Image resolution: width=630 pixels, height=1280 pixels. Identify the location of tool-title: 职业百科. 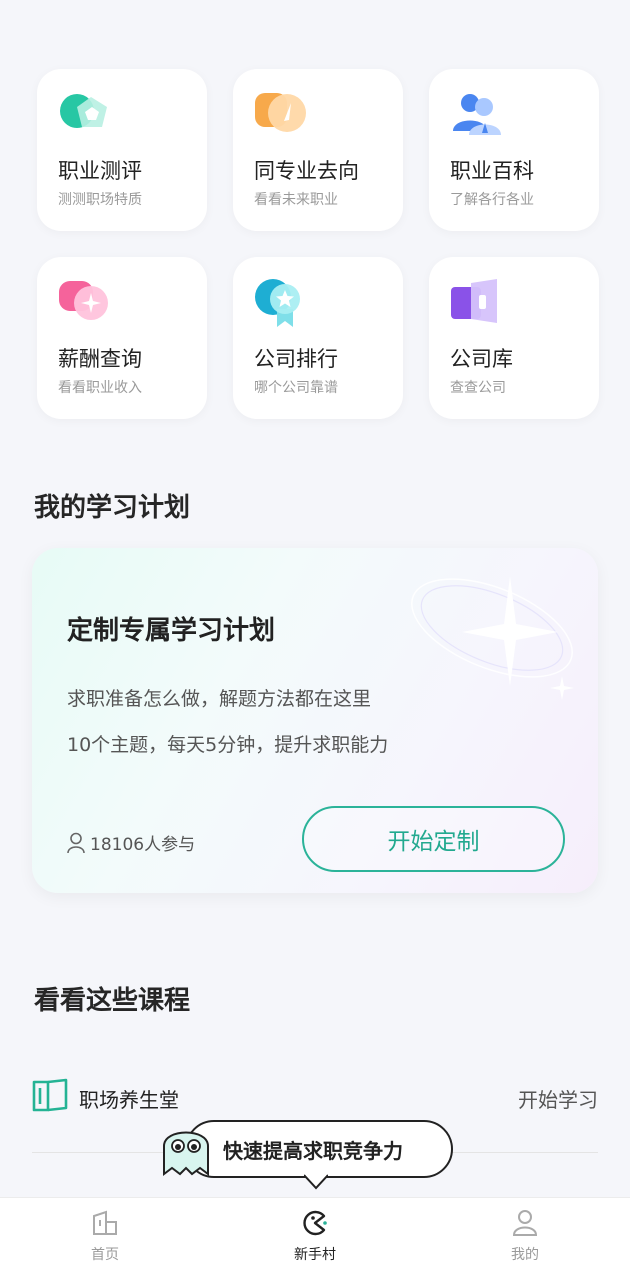
(492, 171).